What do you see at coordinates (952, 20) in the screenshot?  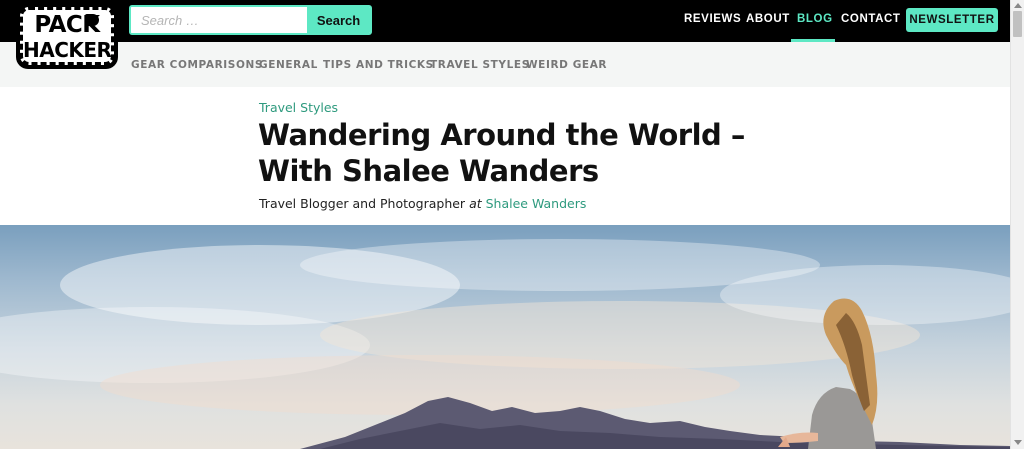 I see `newsletter-button: NEWSLETTER` at bounding box center [952, 20].